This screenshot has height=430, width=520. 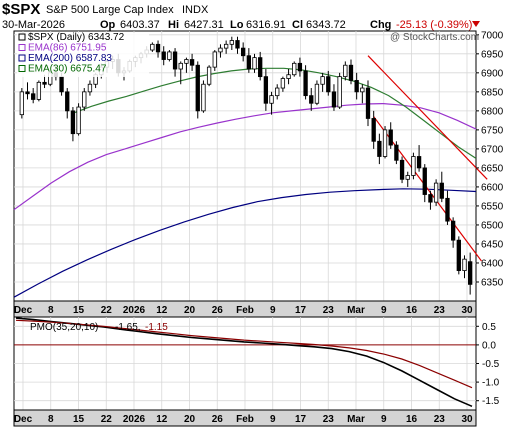 I want to click on price-ytick-label: 6400, so click(x=492, y=263).